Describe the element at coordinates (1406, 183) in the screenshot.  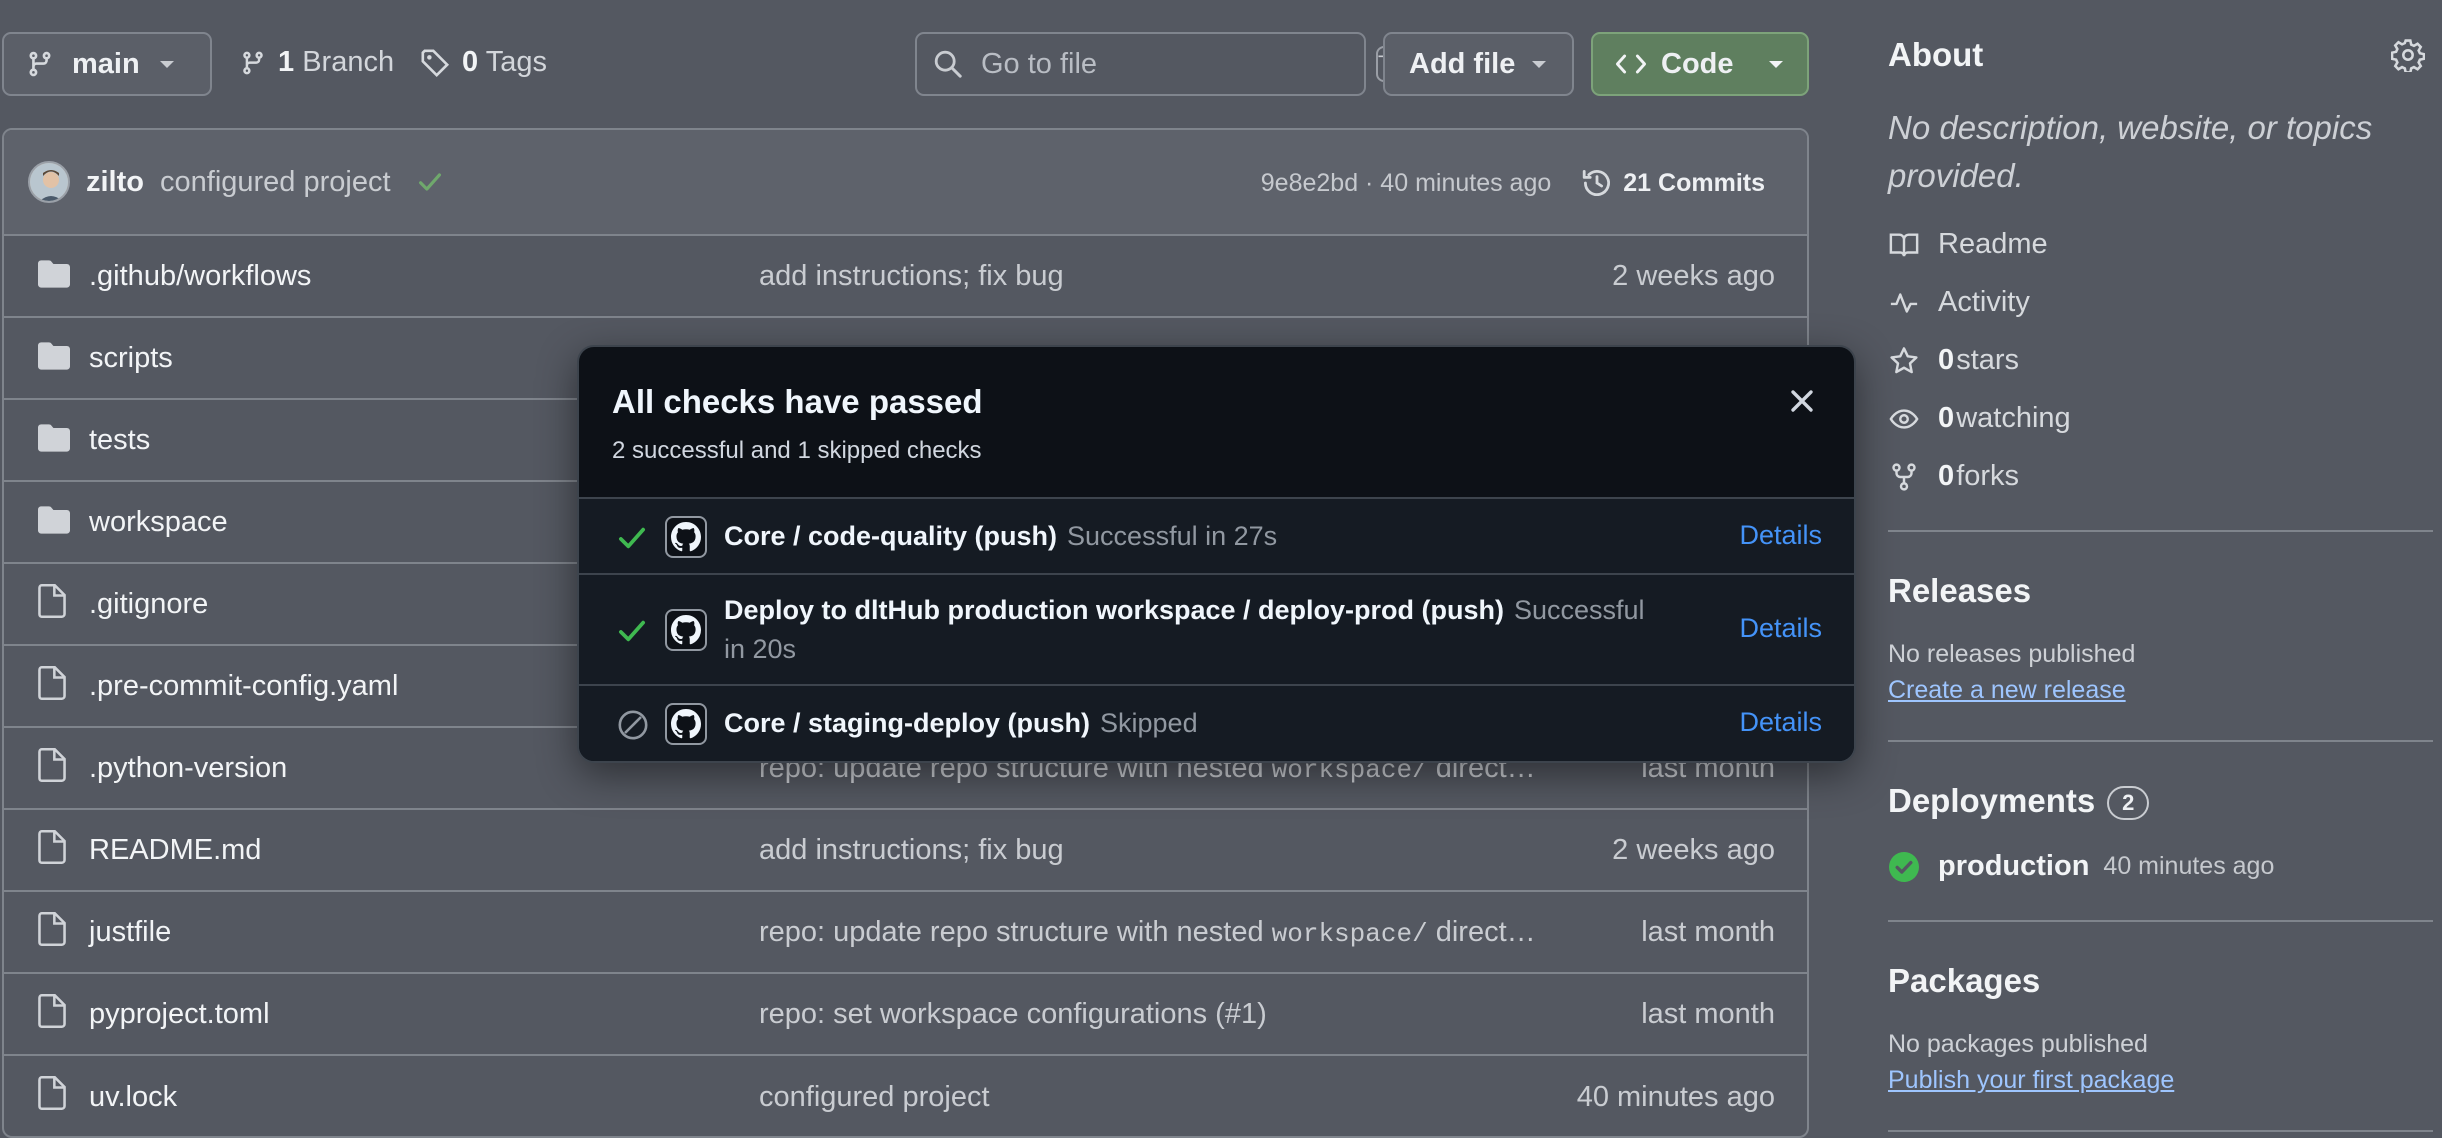
I see `commit-hash-time: 9e8e2bd · 40 minutes ago` at that location.